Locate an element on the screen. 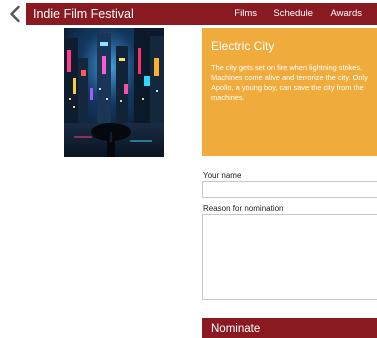  back-button is located at coordinates (15, 14).